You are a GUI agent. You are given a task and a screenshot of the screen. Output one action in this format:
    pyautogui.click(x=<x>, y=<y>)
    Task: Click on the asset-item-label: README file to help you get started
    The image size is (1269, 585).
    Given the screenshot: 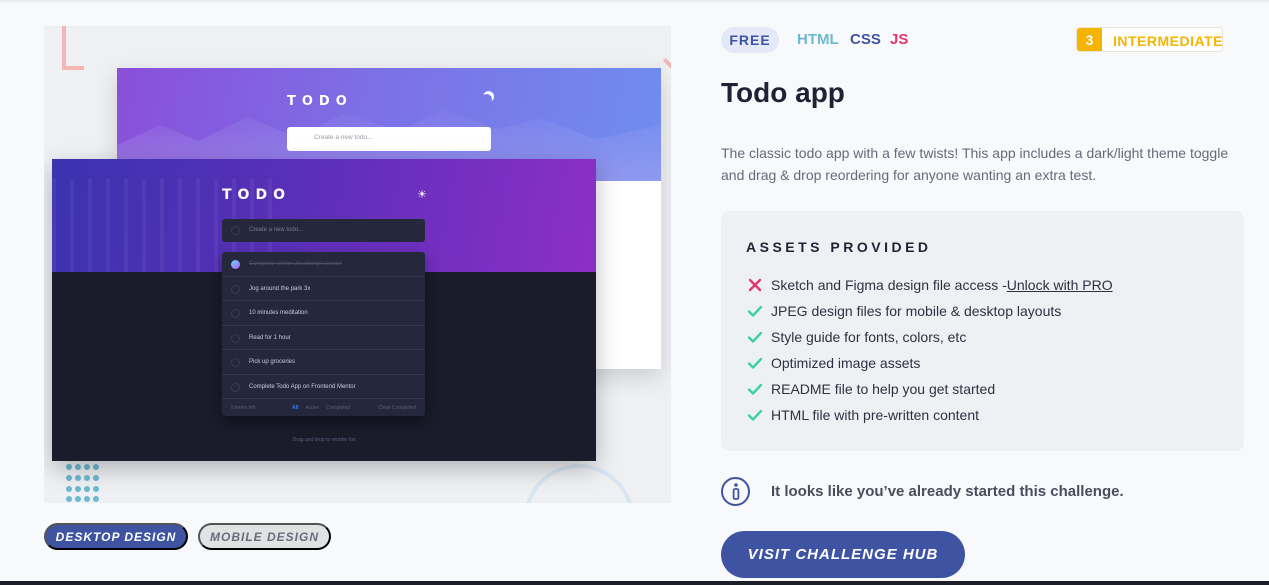 What is the action you would take?
    pyautogui.click(x=883, y=389)
    